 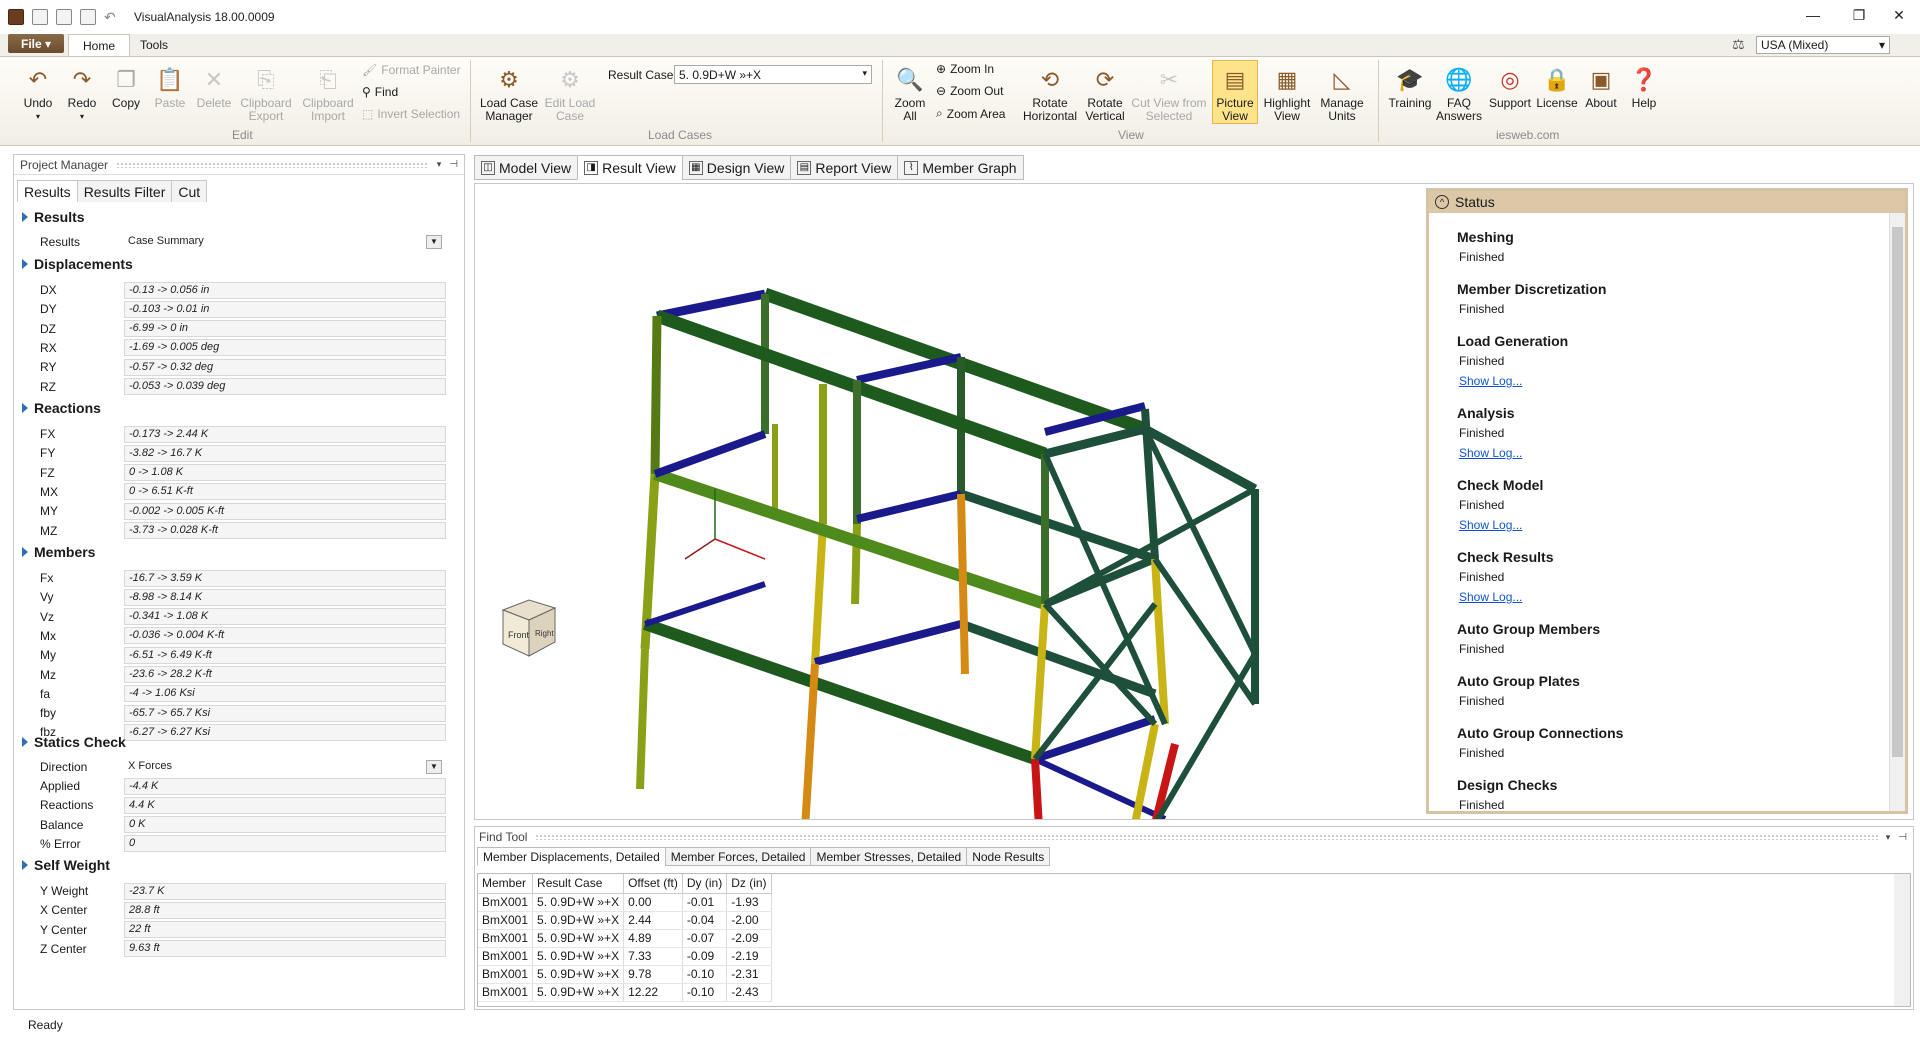 What do you see at coordinates (625, 974) in the screenshot?
I see `table-row: BmX001 5. 0.9D+W »+X 9.78 -0.10 -2.31` at bounding box center [625, 974].